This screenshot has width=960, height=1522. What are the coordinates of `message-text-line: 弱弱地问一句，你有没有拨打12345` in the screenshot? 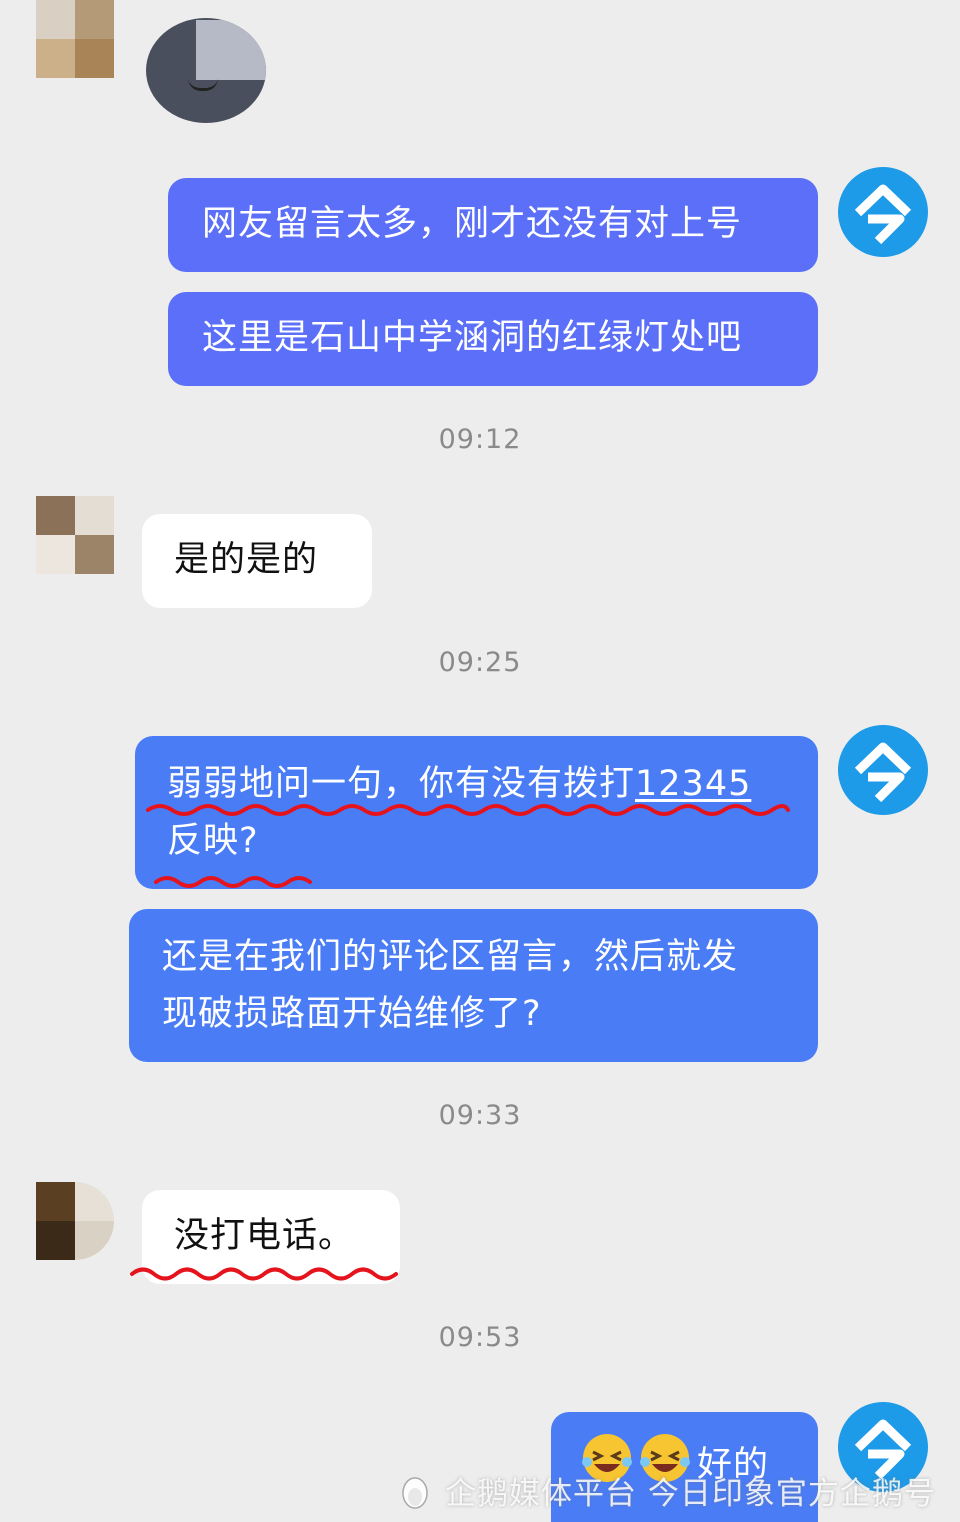 It's located at (476, 784).